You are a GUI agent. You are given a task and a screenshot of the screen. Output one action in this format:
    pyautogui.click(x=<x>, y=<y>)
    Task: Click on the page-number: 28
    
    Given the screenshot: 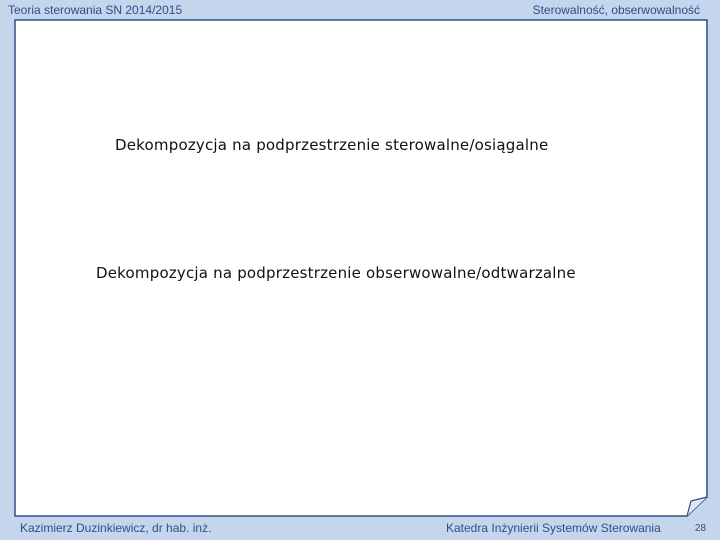 What is the action you would take?
    pyautogui.click(x=700, y=528)
    